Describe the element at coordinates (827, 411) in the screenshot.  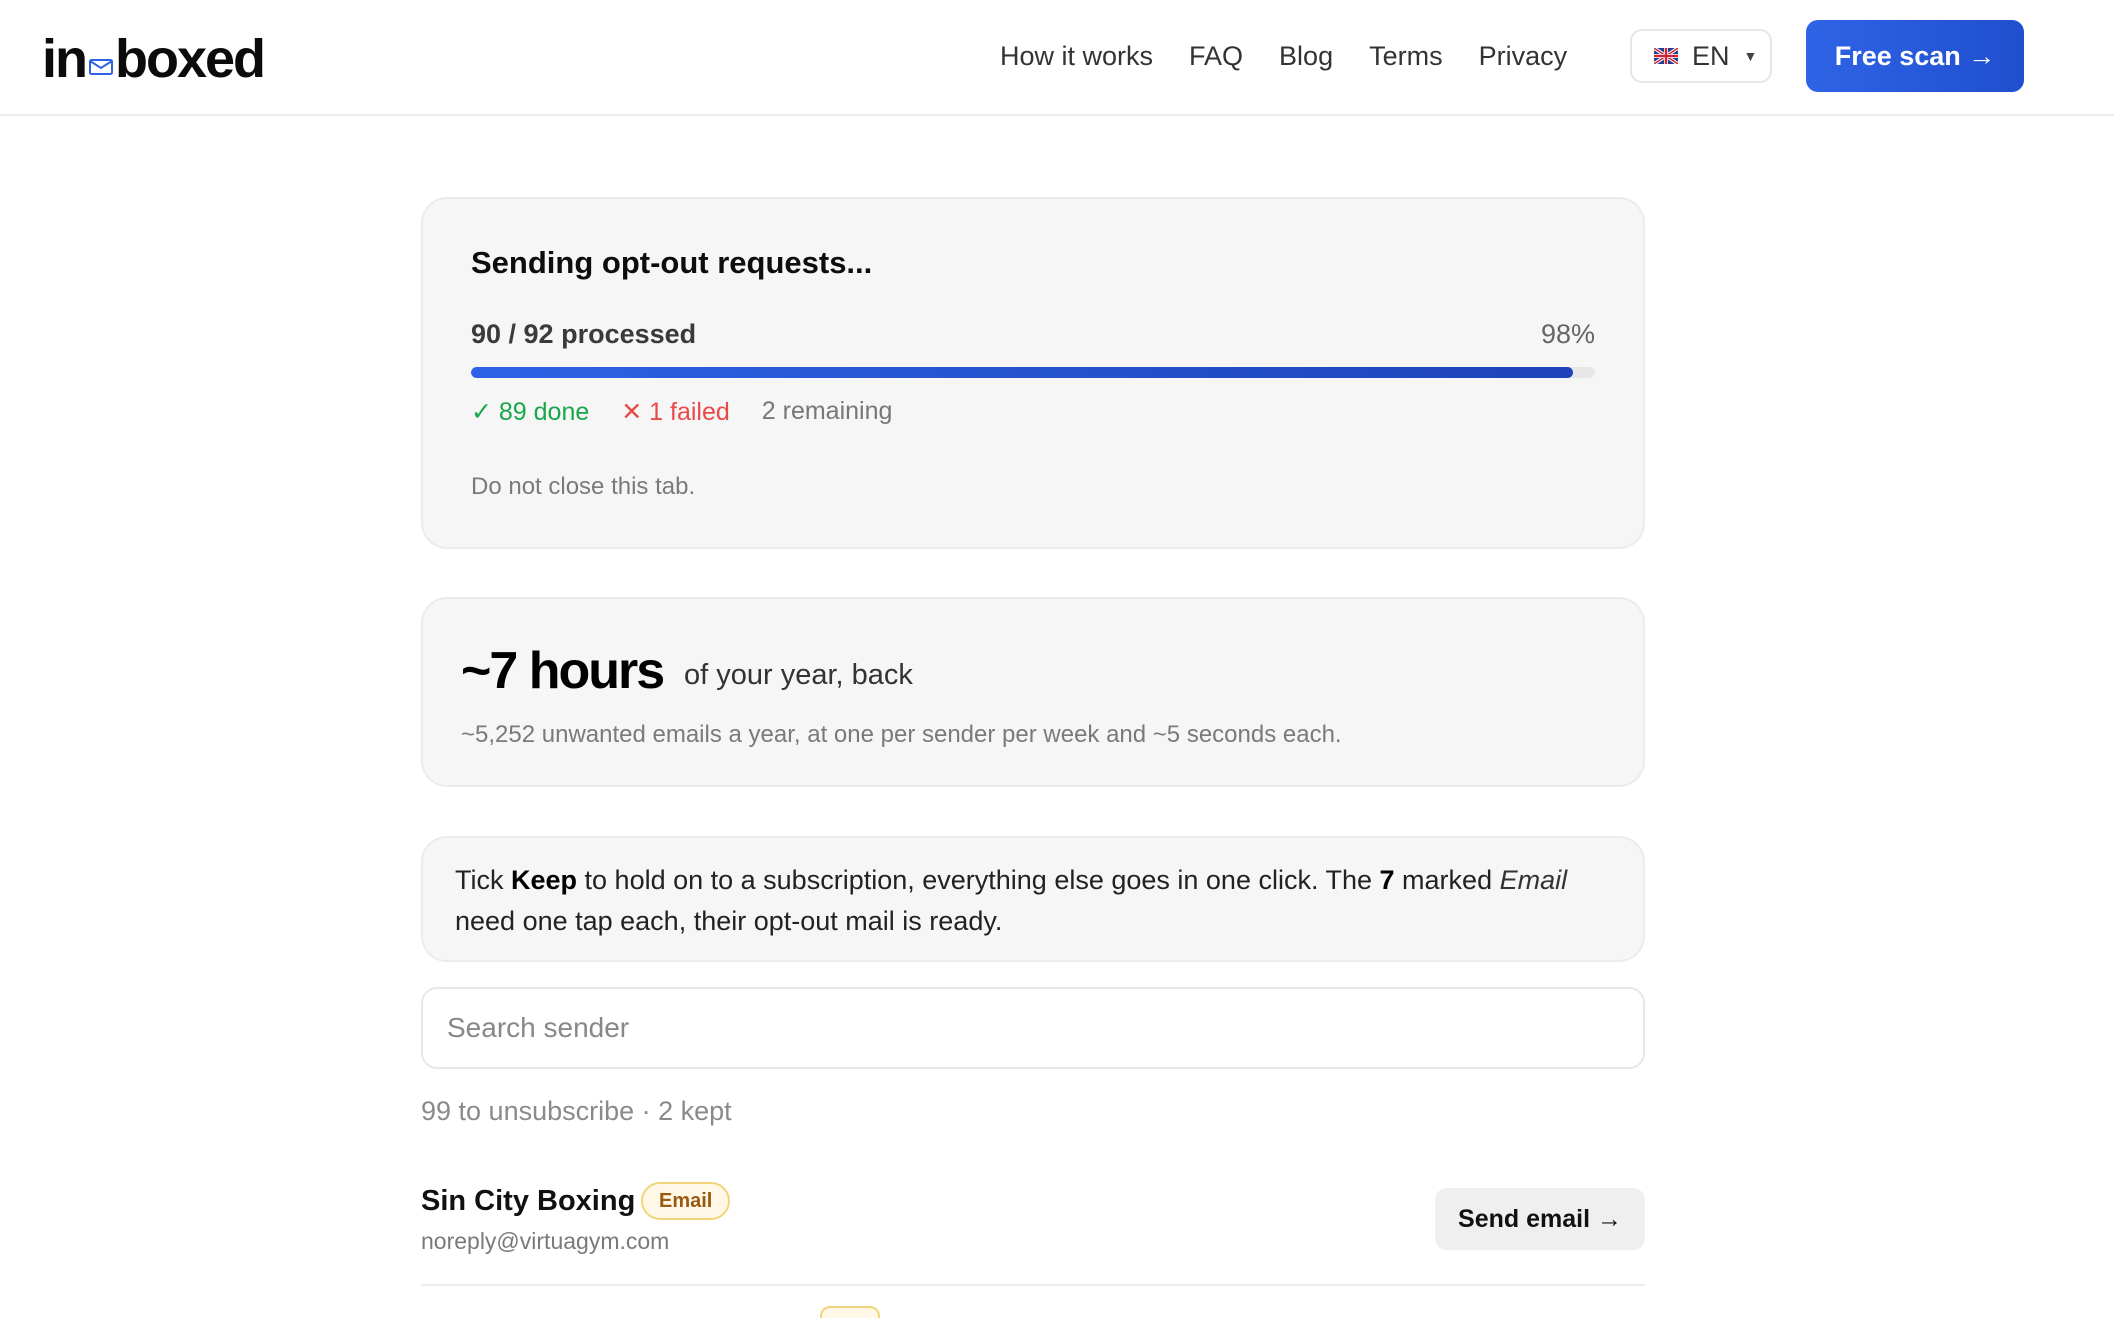
I see `remaining-count: 2 remaining` at that location.